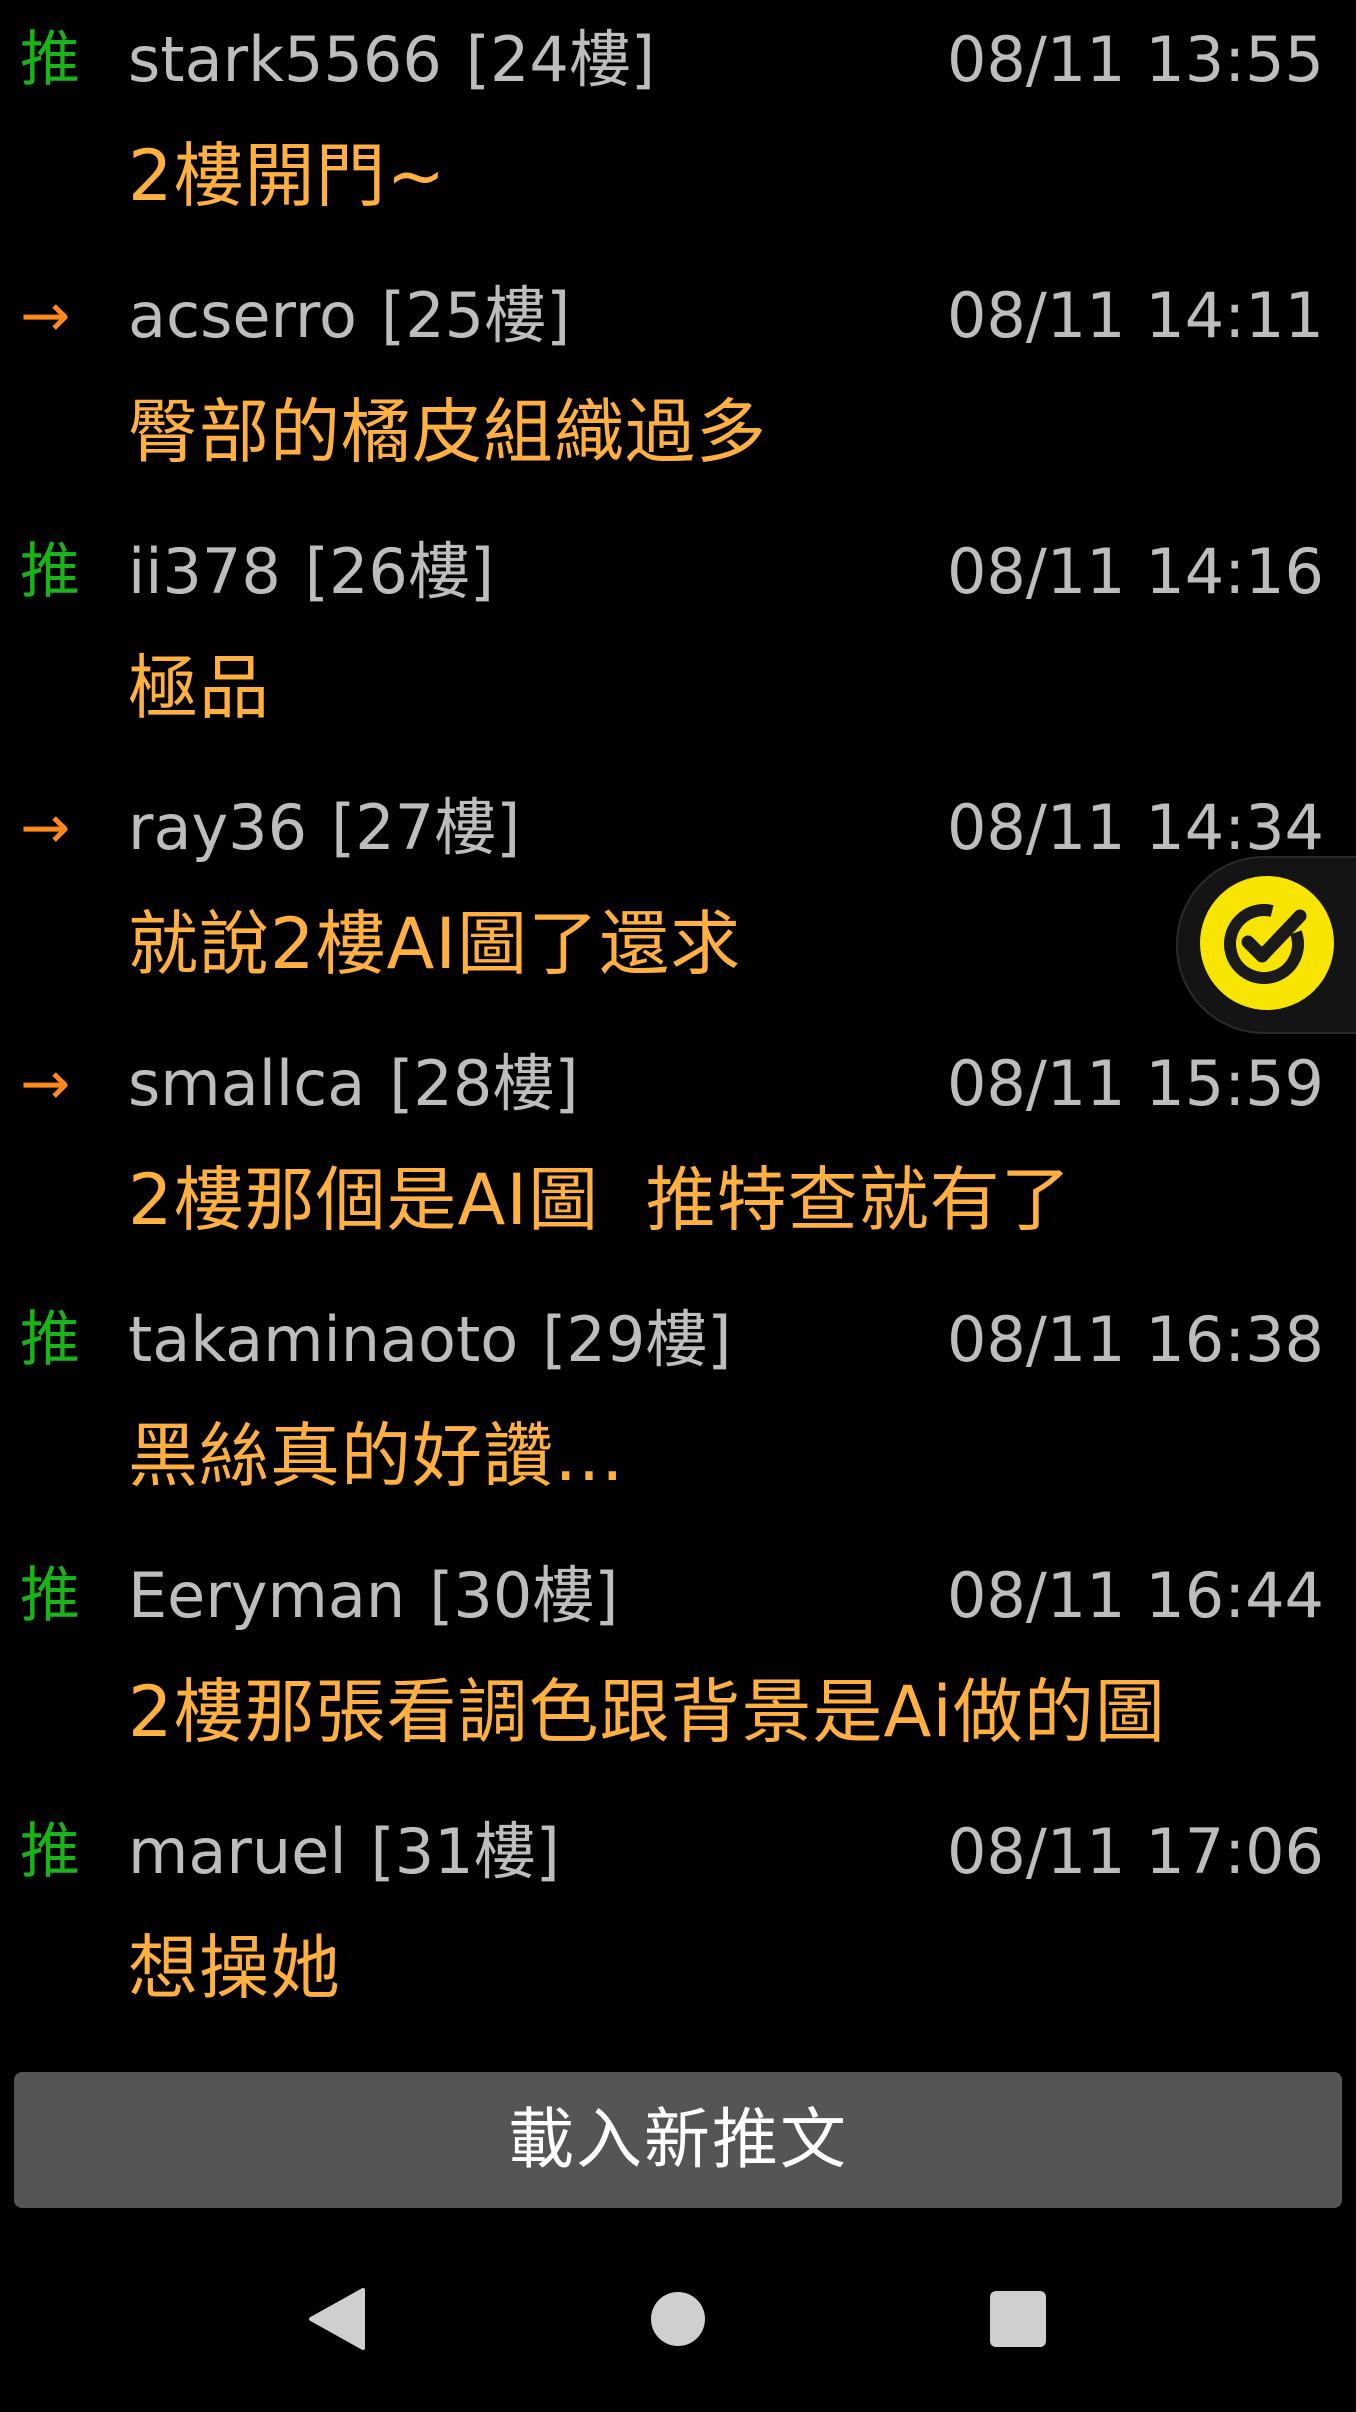  I want to click on home-circle-icon, so click(678, 2319).